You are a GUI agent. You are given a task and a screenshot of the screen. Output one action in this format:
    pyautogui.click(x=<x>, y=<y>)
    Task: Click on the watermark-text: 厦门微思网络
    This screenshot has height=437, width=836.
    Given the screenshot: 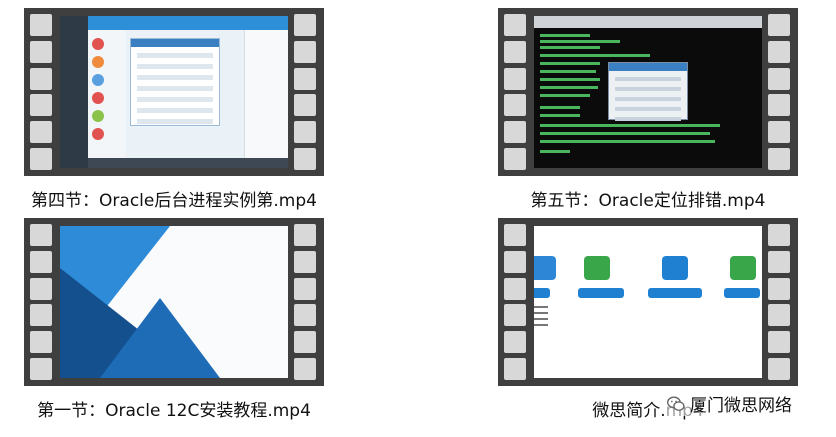 What is the action you would take?
    pyautogui.click(x=741, y=406)
    